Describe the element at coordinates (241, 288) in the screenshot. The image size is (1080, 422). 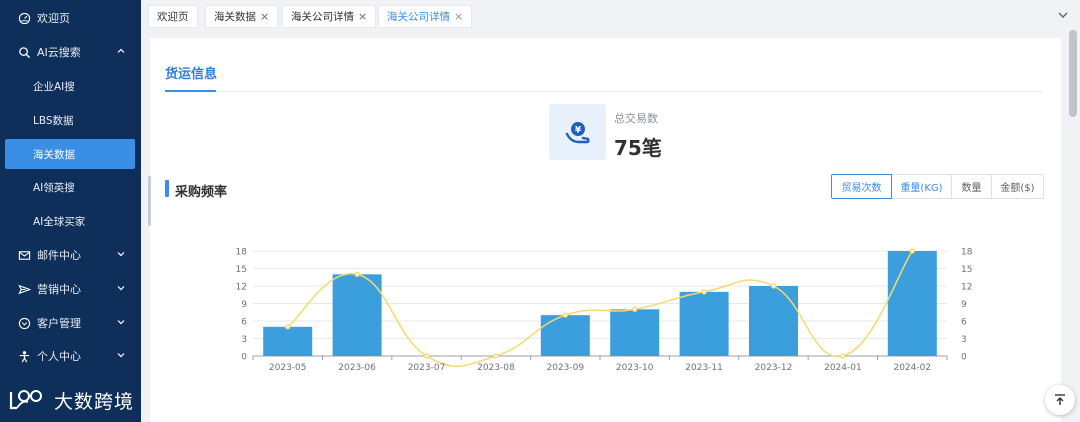
I see `y-tick-label-left: 12` at that location.